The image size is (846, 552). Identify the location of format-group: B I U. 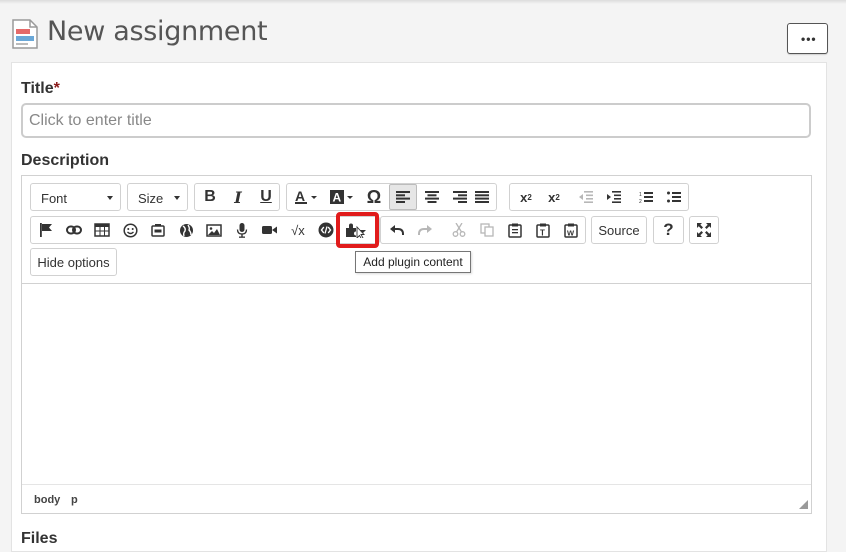
(237, 197).